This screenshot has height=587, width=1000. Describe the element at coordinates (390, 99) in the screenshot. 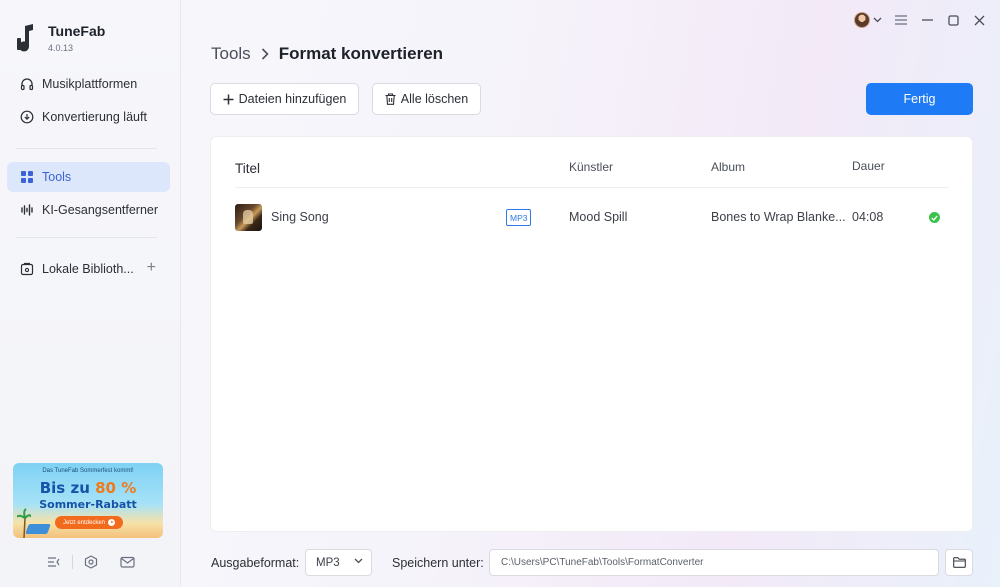

I see `trash-icon` at that location.